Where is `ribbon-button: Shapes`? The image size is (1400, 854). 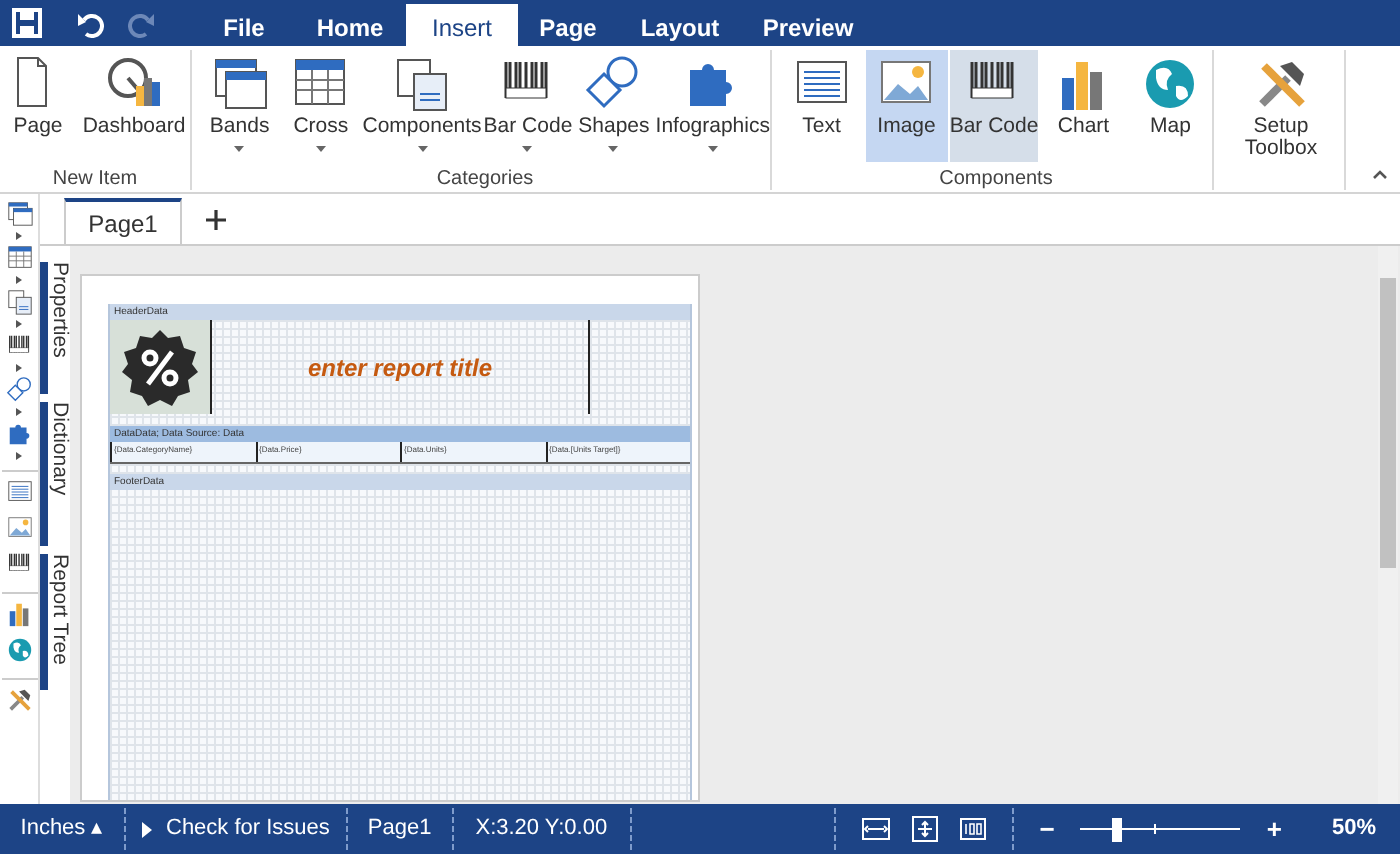
ribbon-button: Shapes is located at coordinates (614, 106).